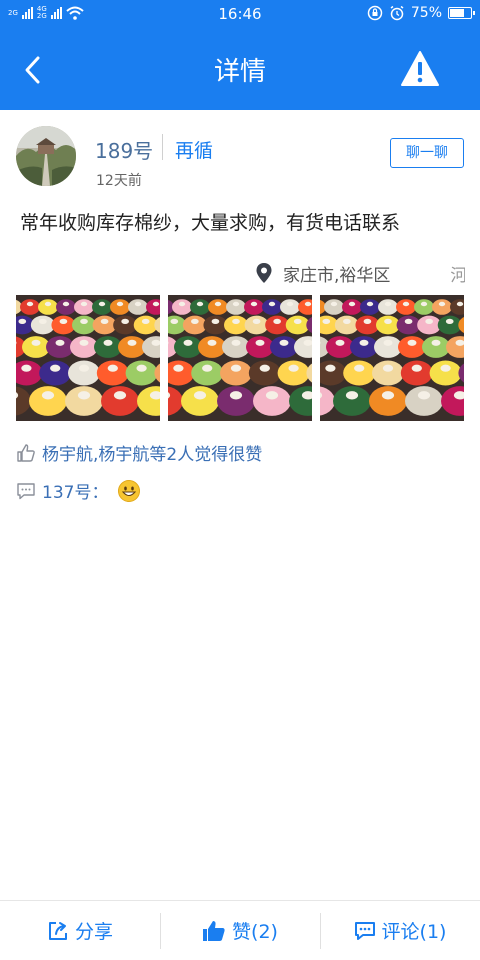  I want to click on alarm-icon, so click(397, 13).